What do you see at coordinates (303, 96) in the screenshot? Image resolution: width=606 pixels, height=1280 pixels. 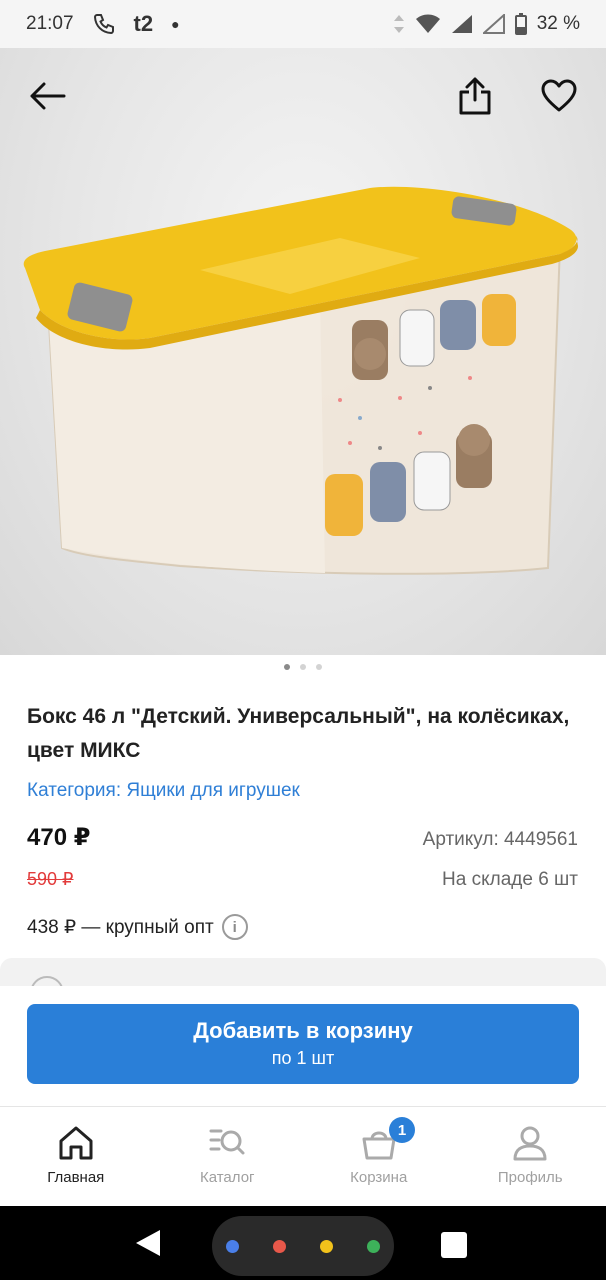 I see `image-toolbar` at bounding box center [303, 96].